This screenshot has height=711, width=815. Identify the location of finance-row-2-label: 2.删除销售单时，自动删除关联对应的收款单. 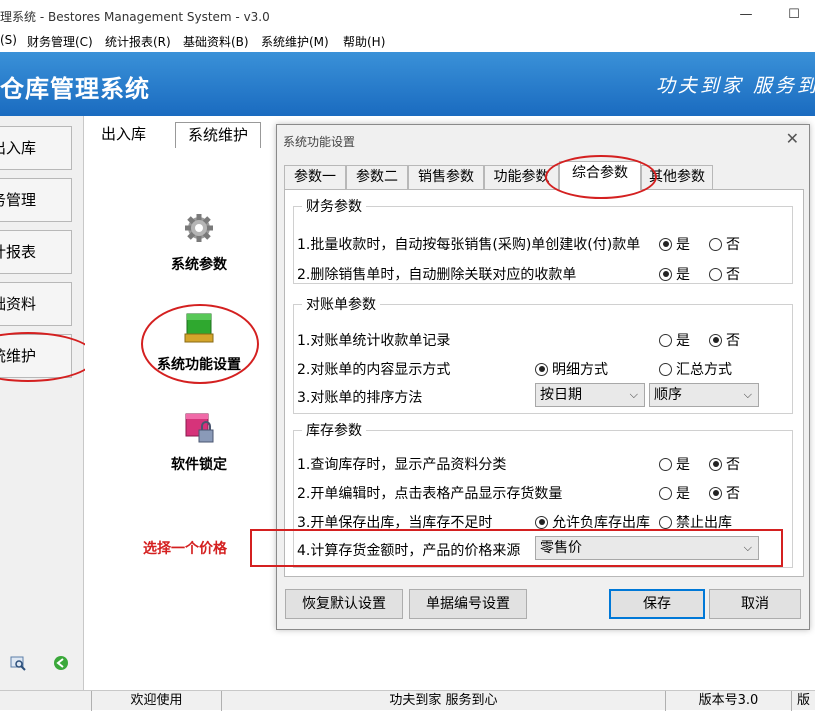
(437, 275).